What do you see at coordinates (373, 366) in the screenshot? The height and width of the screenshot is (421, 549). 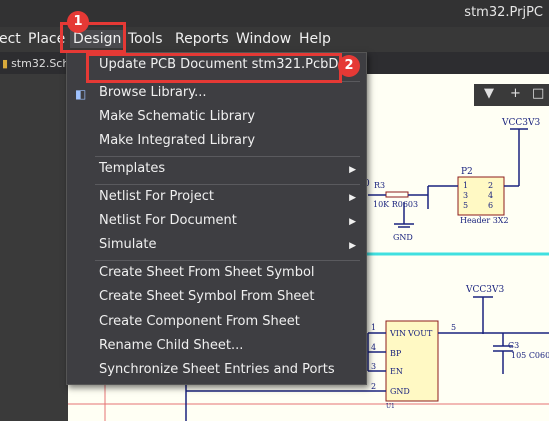 I see `u-pin3: 3` at bounding box center [373, 366].